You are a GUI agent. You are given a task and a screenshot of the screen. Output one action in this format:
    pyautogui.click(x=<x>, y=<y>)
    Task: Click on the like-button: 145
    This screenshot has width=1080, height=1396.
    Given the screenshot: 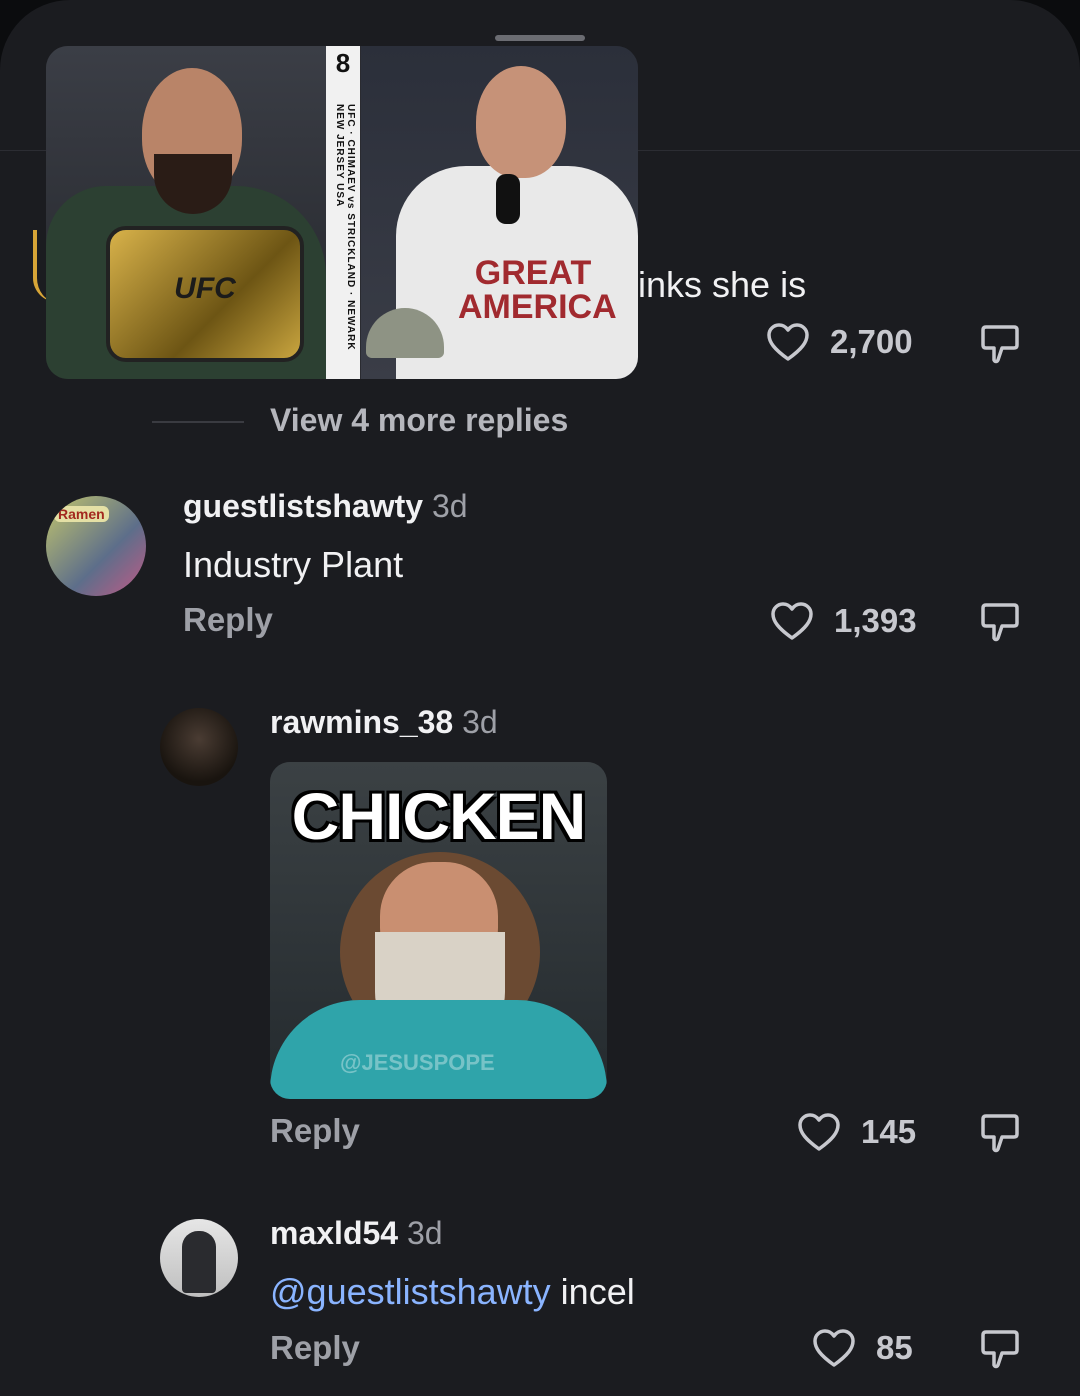 What is the action you would take?
    pyautogui.click(x=856, y=1132)
    